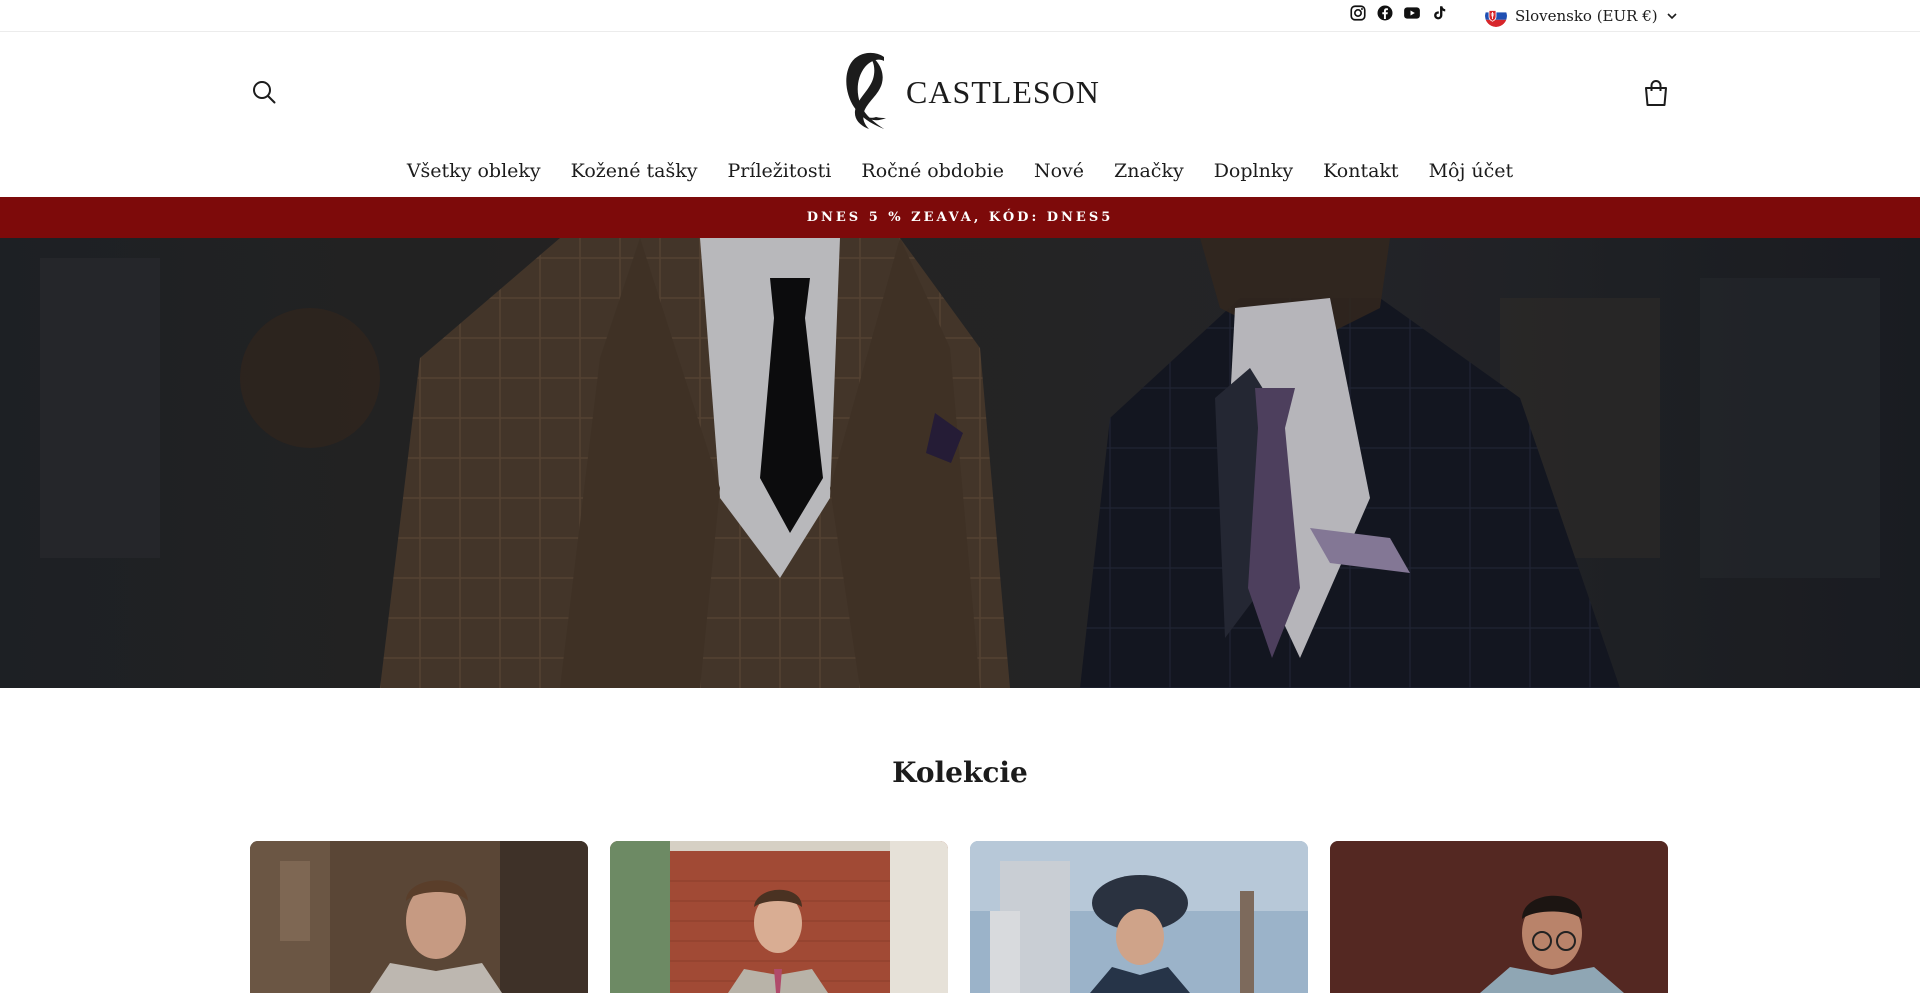  Describe the element at coordinates (1471, 171) in the screenshot. I see `nav-item-moj-ucet: Môj účet` at that location.